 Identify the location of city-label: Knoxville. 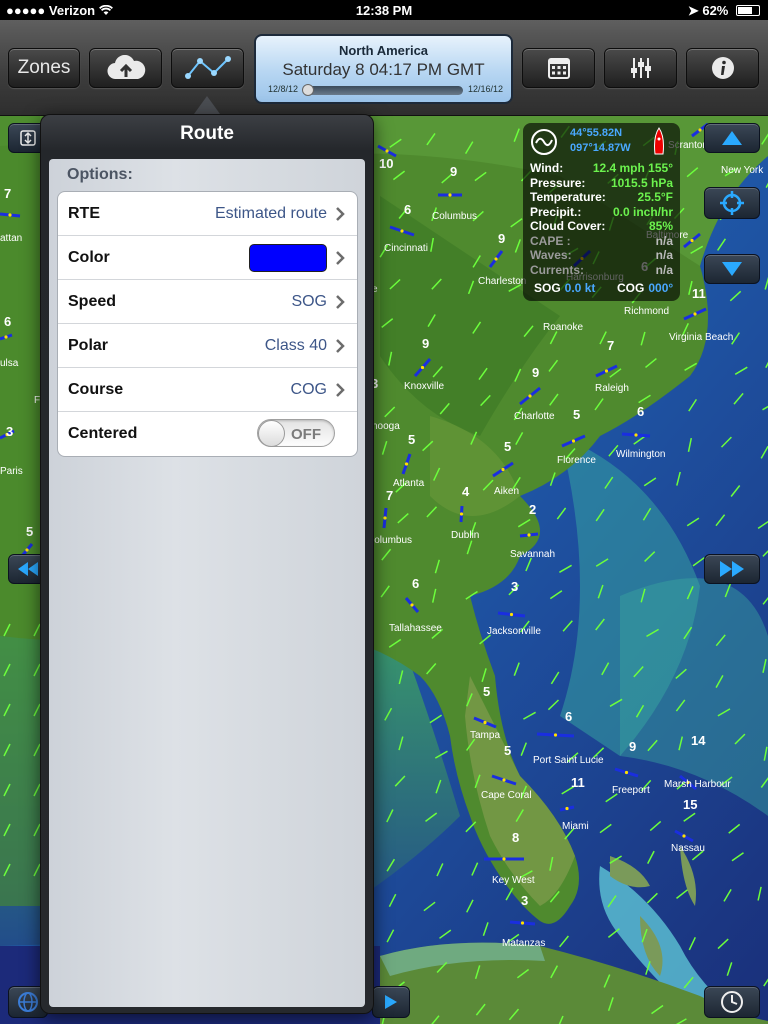
(424, 386).